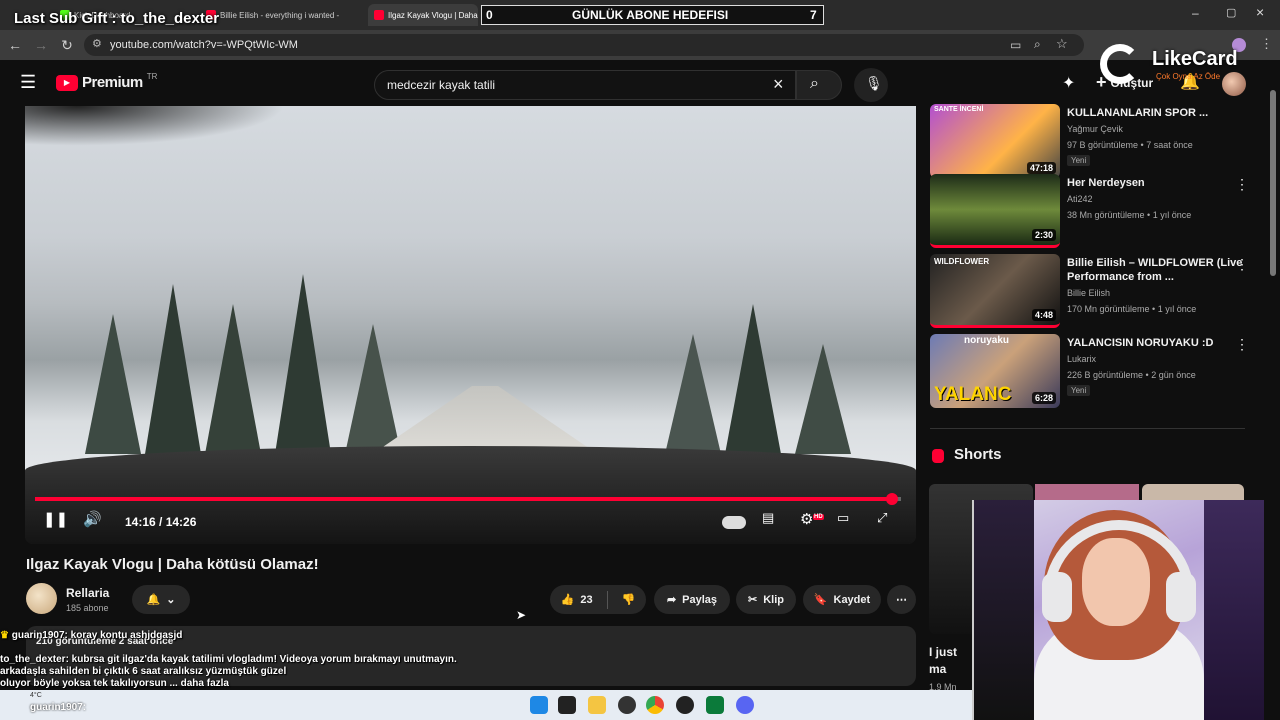  Describe the element at coordinates (28, 82) in the screenshot. I see `hamburger-menu-icon: ☰` at that location.